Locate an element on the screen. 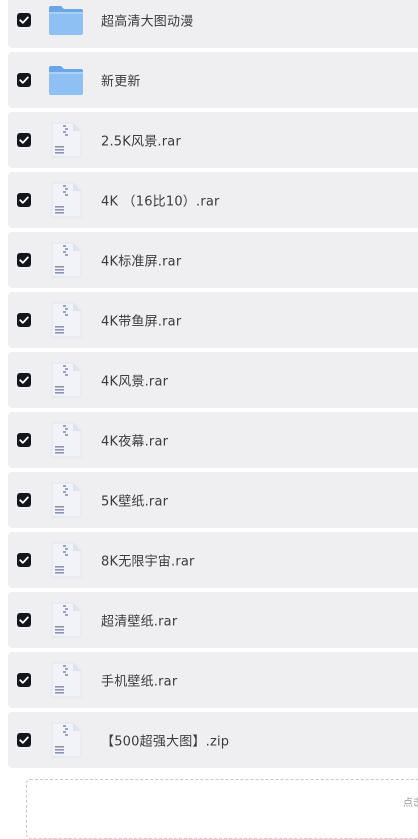 The image size is (418, 839). upload-drop-zone: 点击 is located at coordinates (222, 809).